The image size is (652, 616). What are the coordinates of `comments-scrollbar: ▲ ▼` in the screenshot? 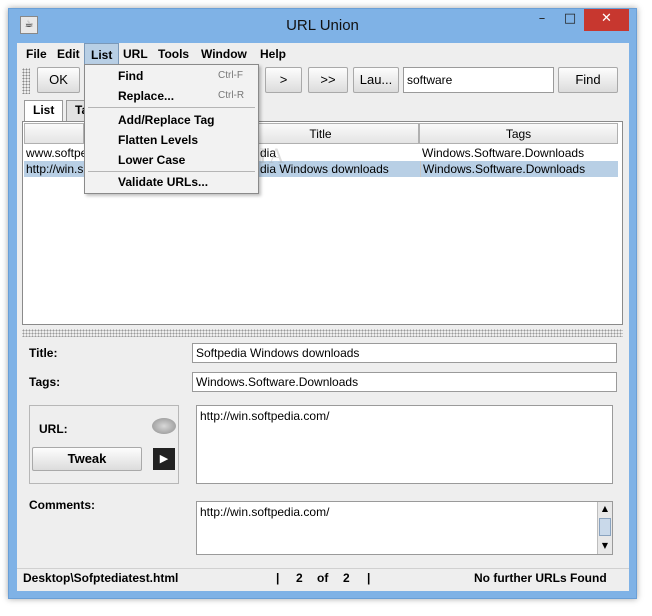 It's located at (604, 528).